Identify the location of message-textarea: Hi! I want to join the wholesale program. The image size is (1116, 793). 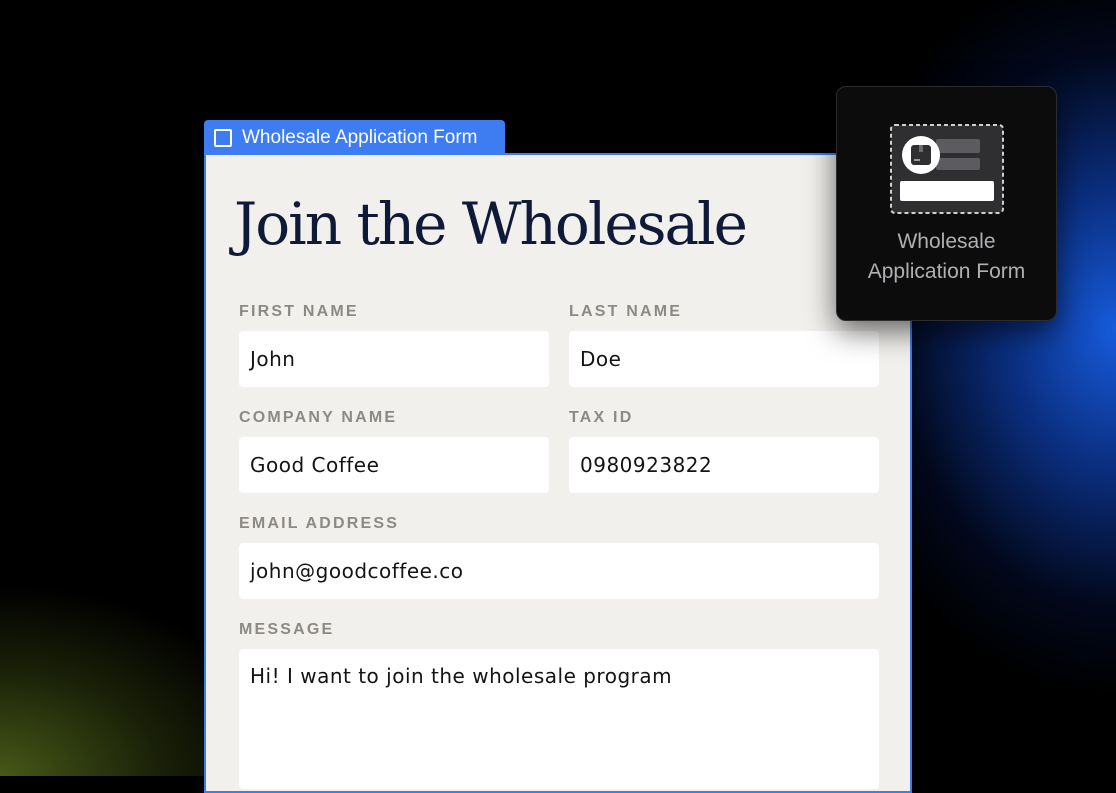
(559, 719).